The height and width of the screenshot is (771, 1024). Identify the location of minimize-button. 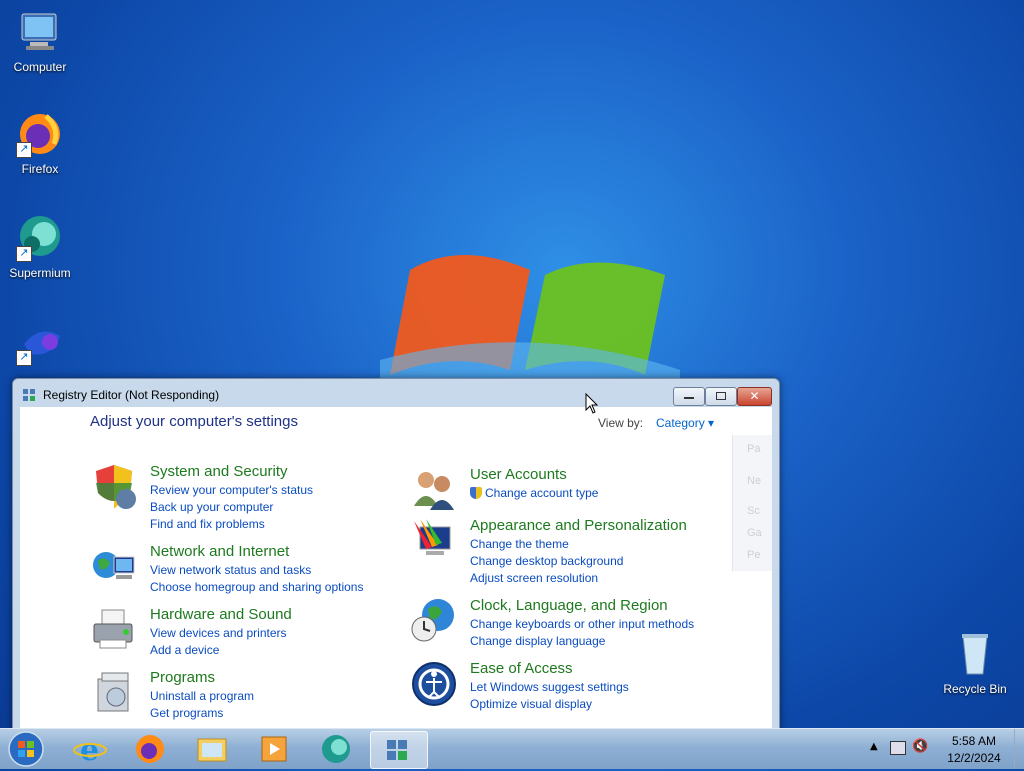
(689, 396).